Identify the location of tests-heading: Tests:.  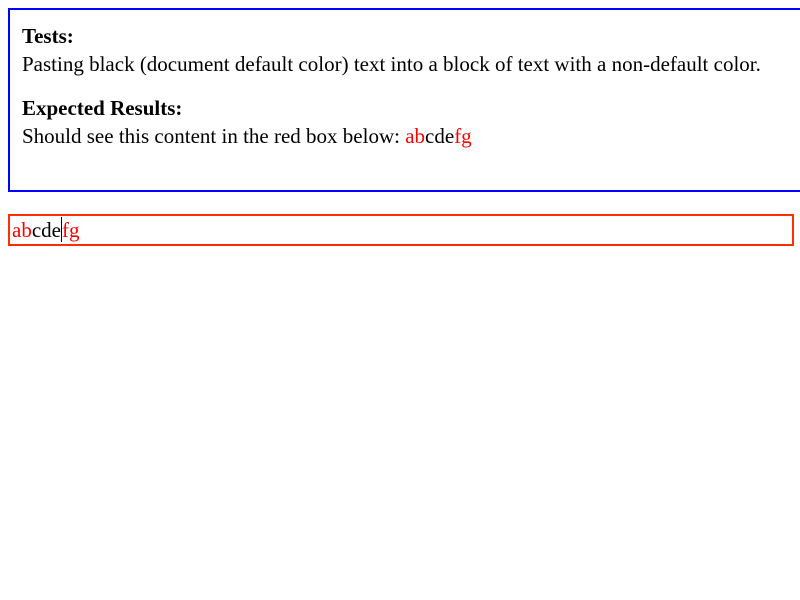
(48, 36).